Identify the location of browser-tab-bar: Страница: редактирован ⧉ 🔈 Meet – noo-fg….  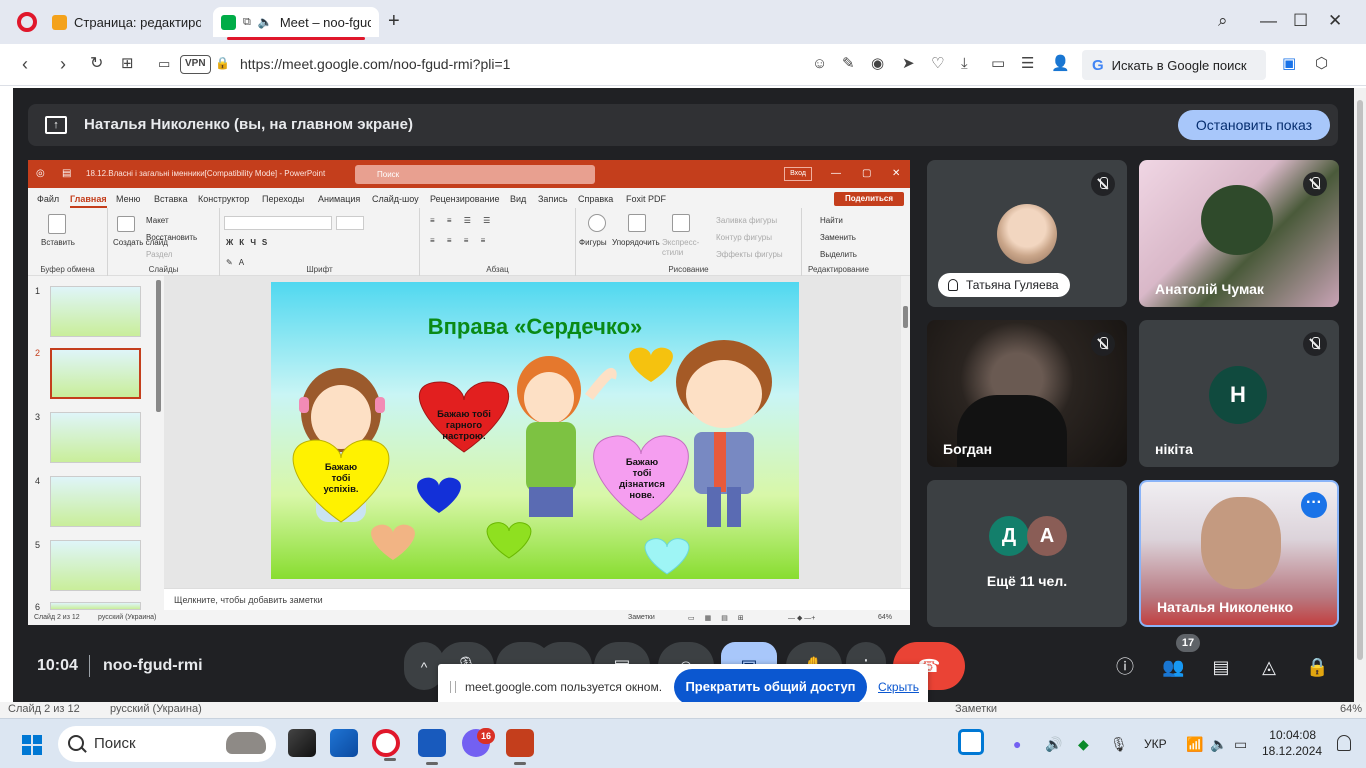
(683, 22).